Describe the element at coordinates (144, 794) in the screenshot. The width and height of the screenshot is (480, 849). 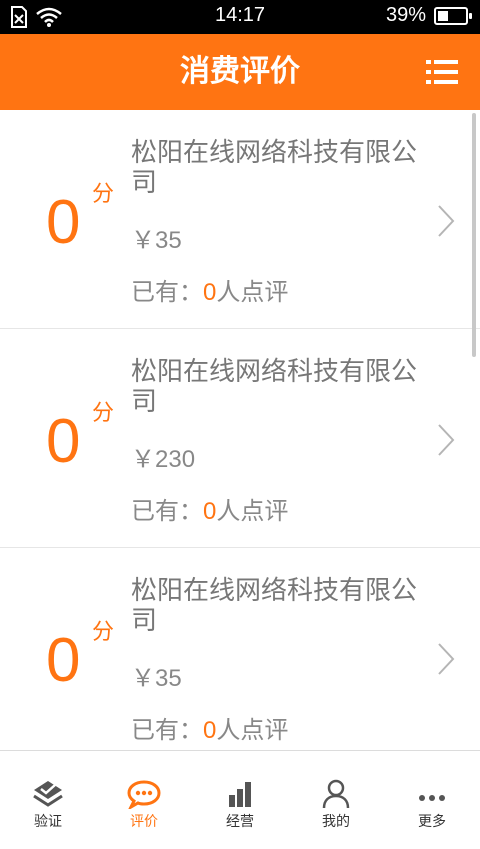
I see `chat-bubble-icon` at that location.